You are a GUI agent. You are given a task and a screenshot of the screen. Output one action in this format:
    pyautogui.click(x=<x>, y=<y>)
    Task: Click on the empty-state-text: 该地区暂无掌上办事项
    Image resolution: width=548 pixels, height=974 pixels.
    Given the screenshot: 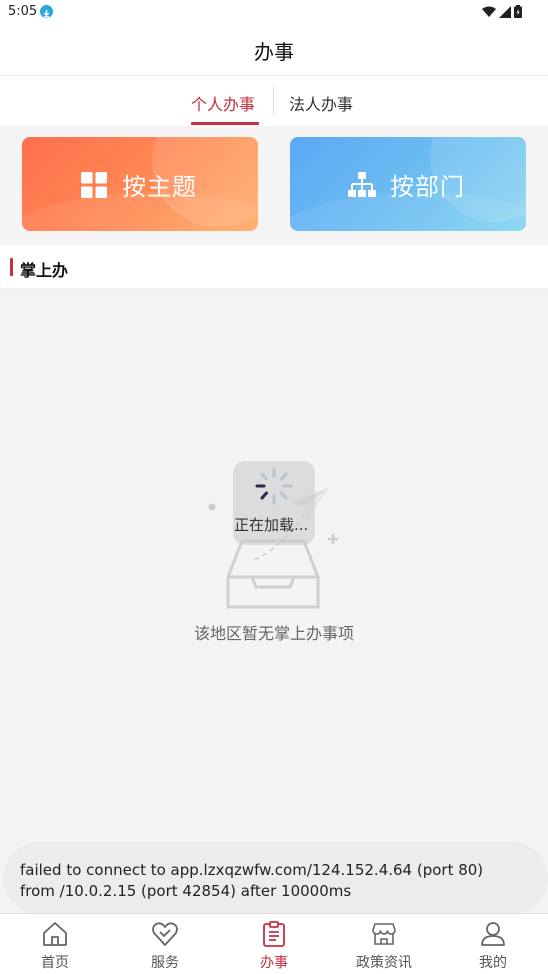 What is the action you would take?
    pyautogui.click(x=273, y=633)
    